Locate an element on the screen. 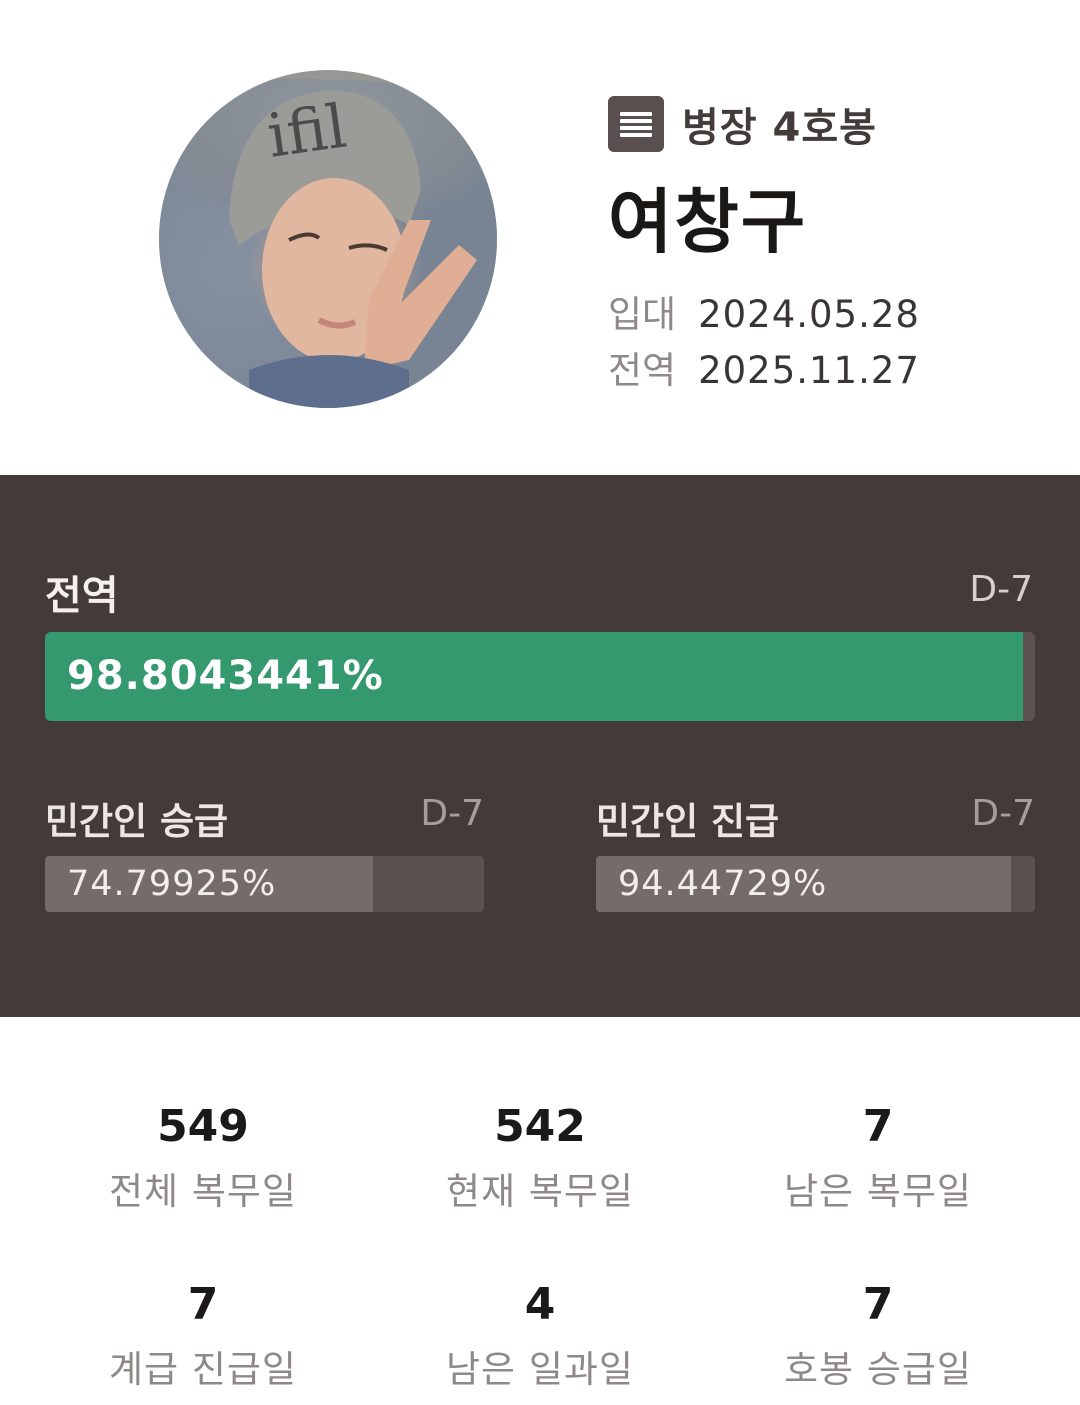 The height and width of the screenshot is (1405, 1080). stat-label: 전체 복무일 is located at coordinates (203, 1191).